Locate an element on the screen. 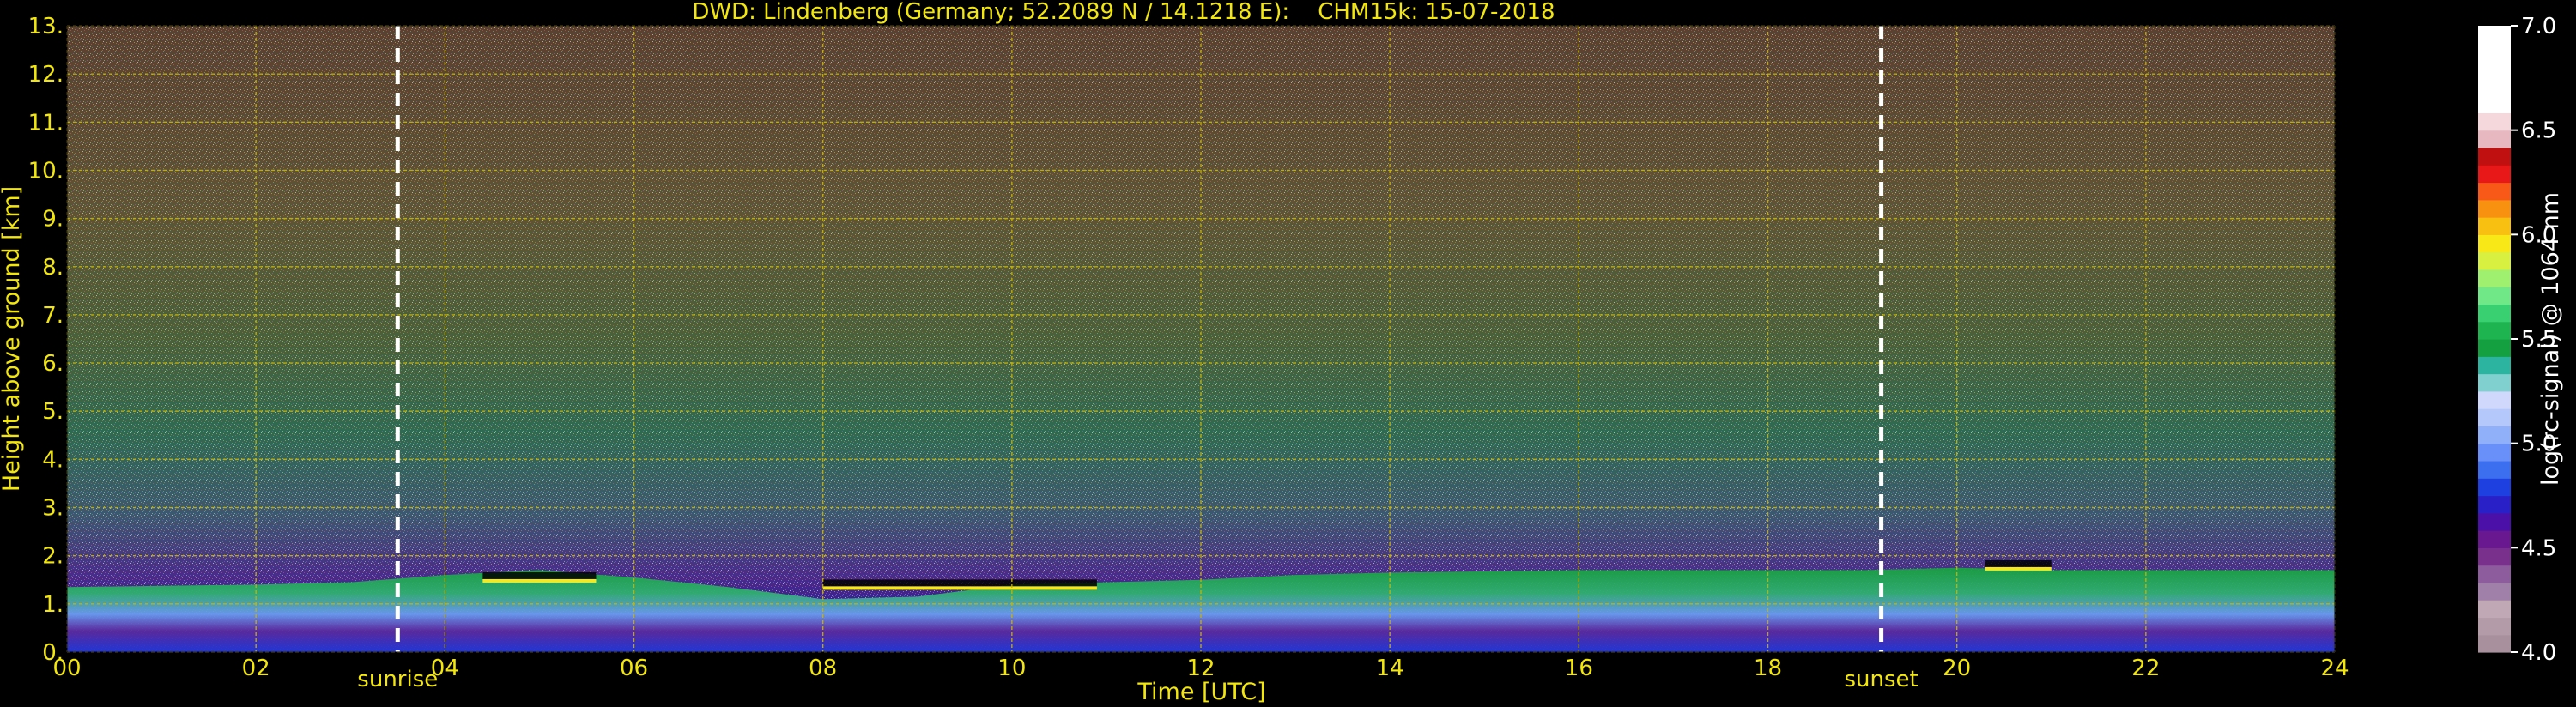 The width and height of the screenshot is (2576, 707). y-axis-ticks: 0.1.2.3.4.5.6.7.8.9.10.11.12.13. is located at coordinates (46, 340).